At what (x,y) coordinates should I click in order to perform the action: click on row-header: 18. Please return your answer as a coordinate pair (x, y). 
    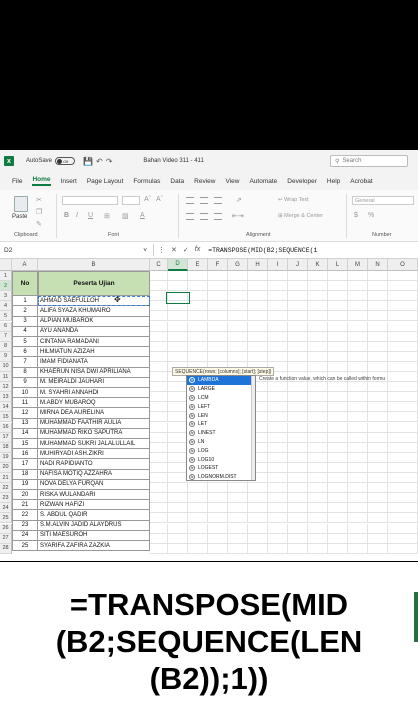
    Looking at the image, I should click on (6, 447).